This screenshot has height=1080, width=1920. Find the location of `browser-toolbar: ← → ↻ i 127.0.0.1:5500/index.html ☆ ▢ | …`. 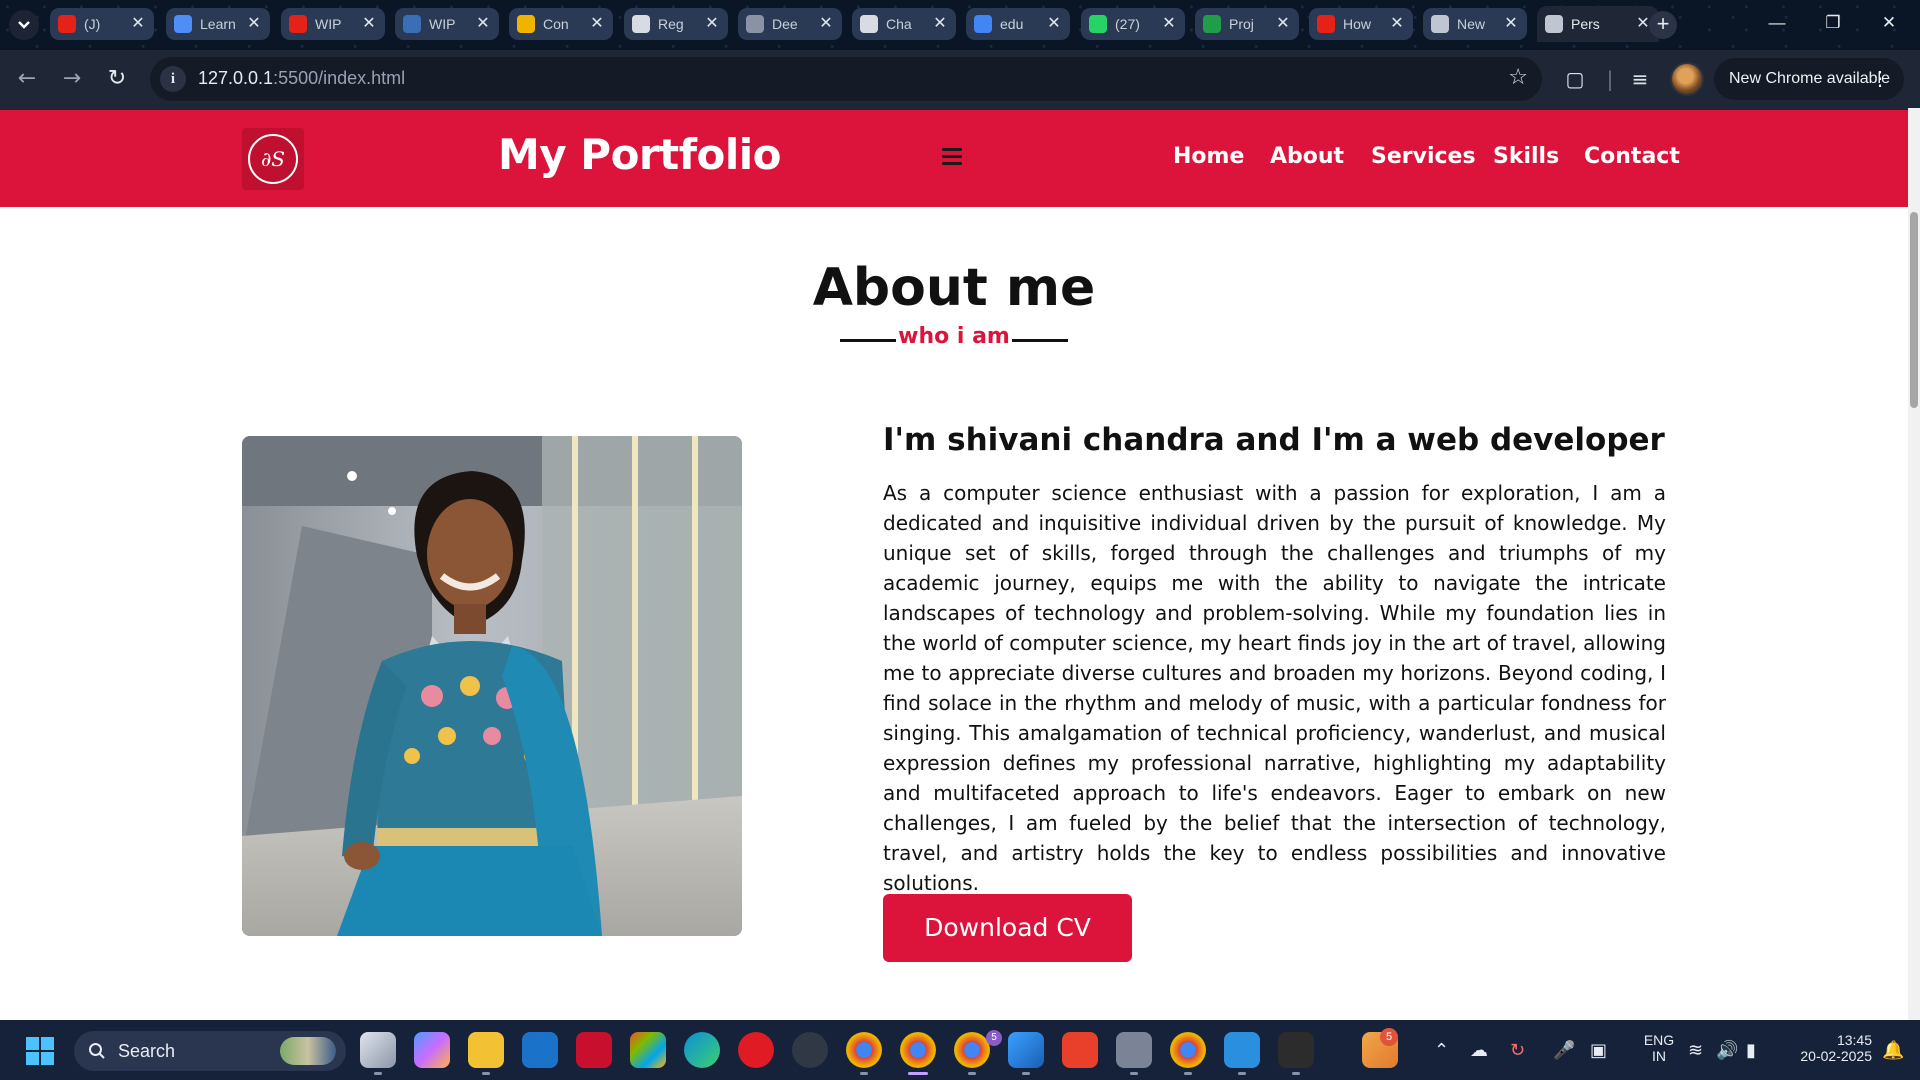

browser-toolbar: ← → ↻ i 127.0.0.1:5500/index.html ☆ ▢ | … is located at coordinates (960, 79).